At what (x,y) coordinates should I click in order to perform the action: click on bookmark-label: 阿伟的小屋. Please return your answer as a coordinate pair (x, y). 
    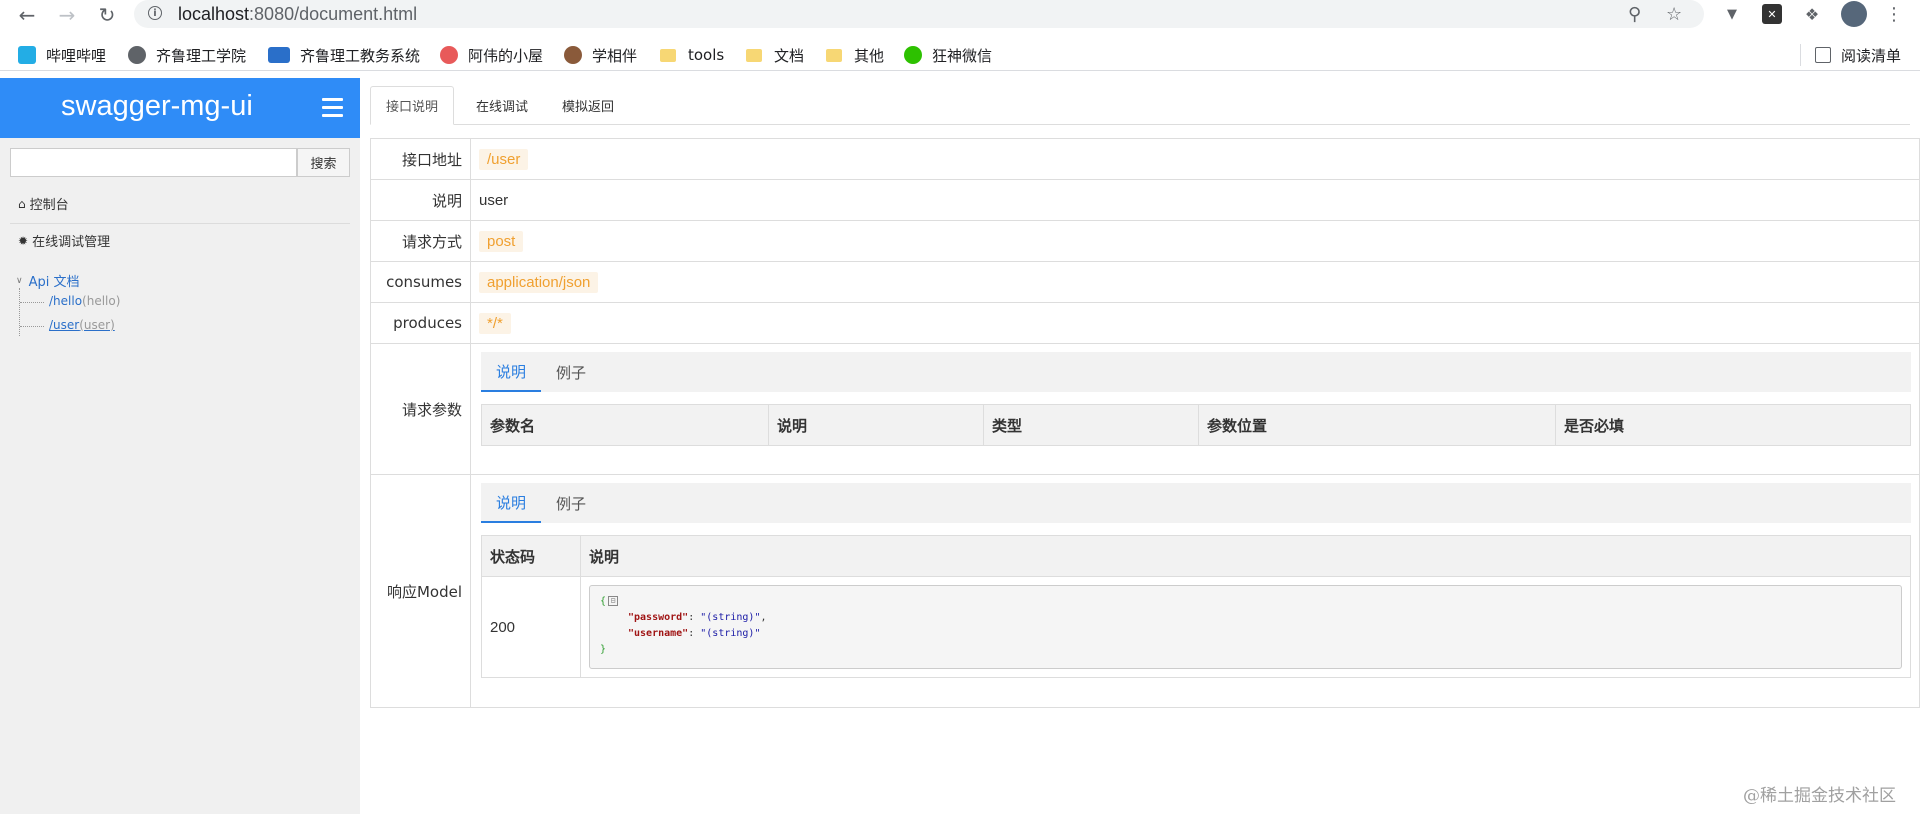
    Looking at the image, I should click on (506, 55).